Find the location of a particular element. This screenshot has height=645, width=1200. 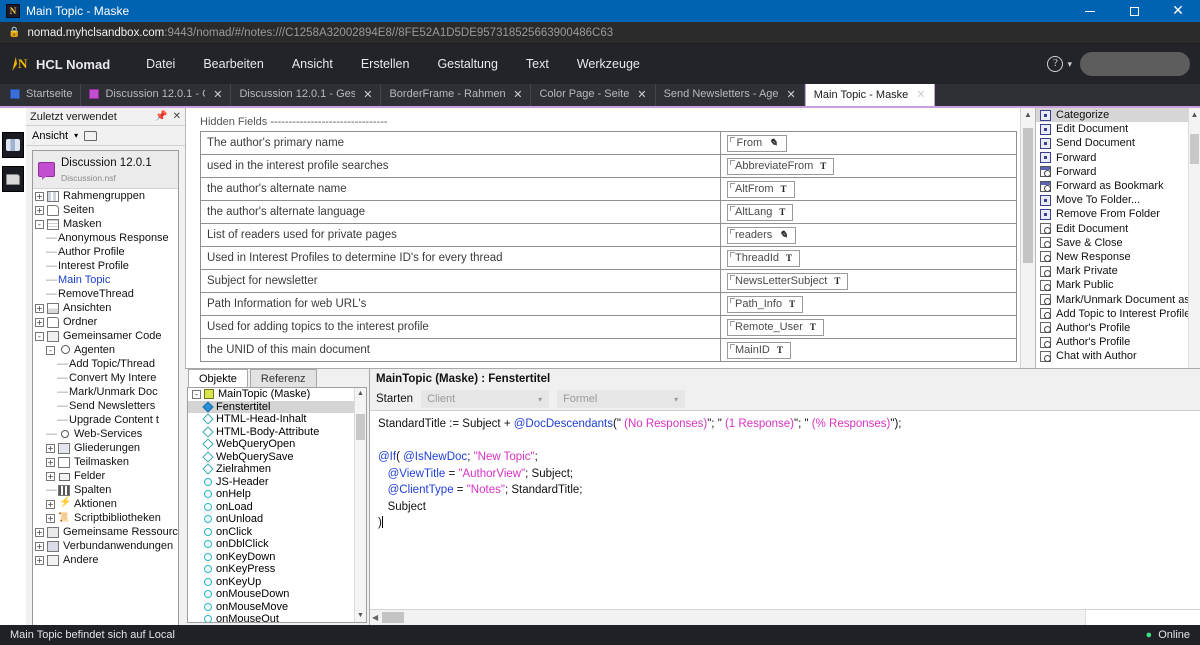

editor-horizontal-scrollbar: ◀ is located at coordinates (785, 617).